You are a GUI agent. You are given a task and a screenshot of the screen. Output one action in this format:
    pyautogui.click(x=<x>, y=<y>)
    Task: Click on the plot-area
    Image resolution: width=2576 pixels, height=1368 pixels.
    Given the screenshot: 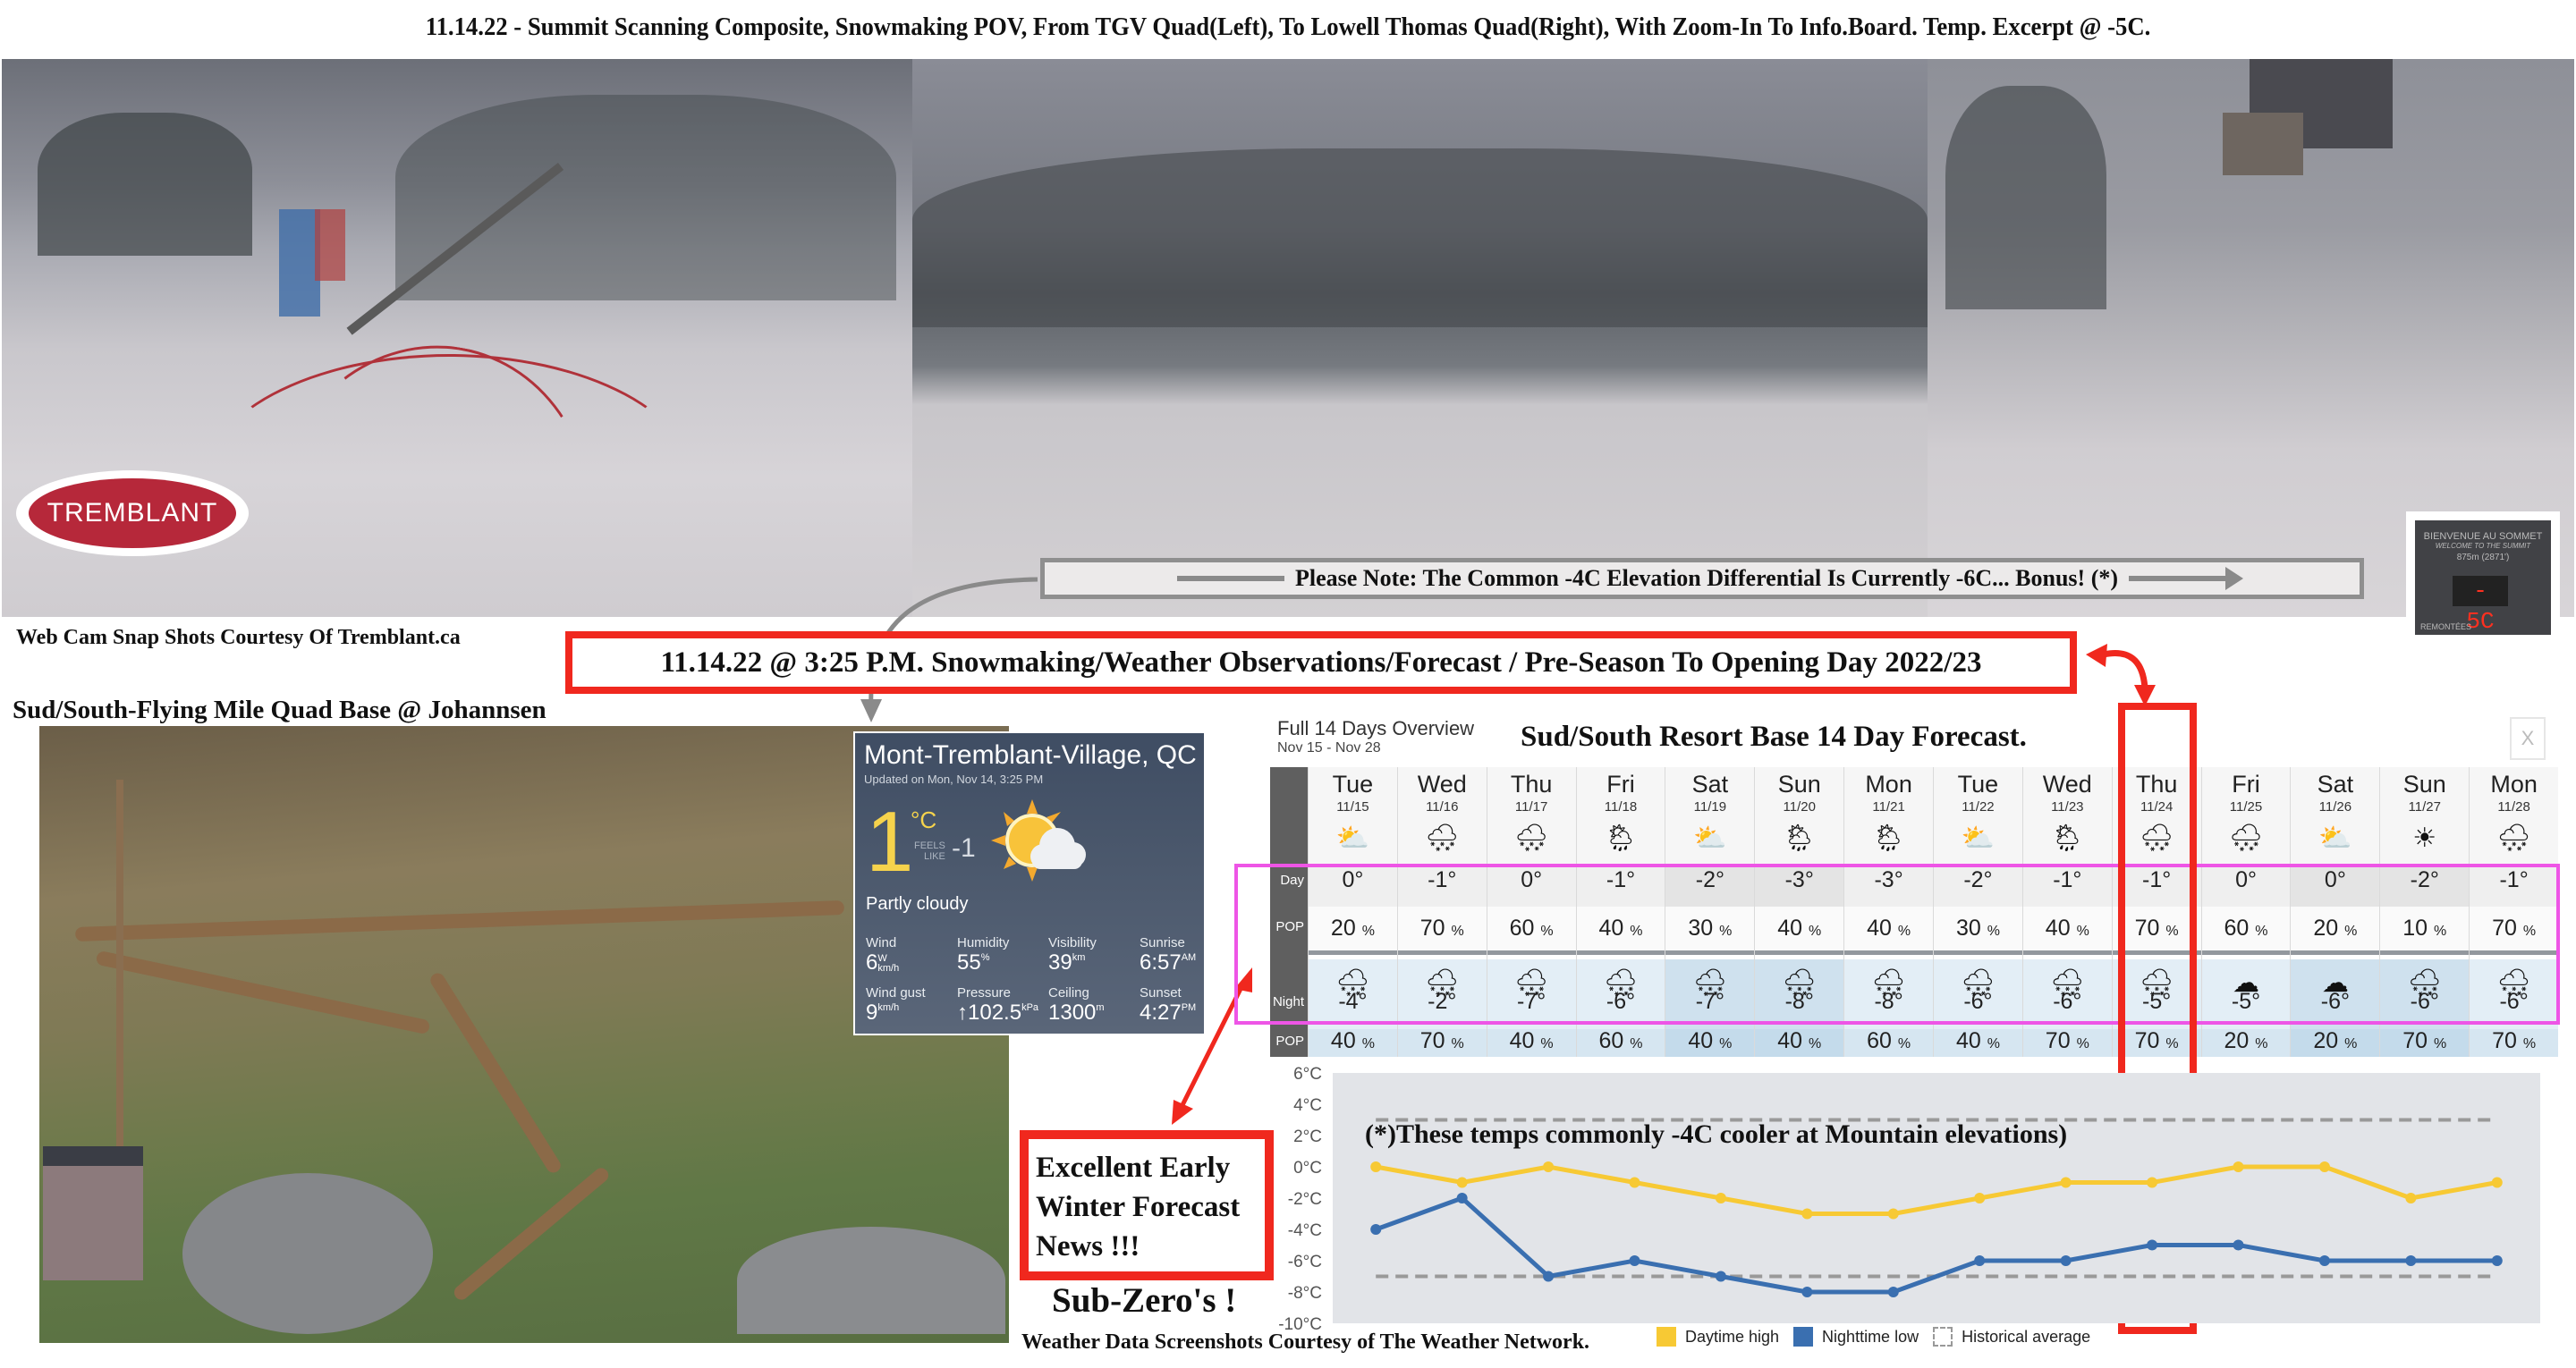 What is the action you would take?
    pyautogui.click(x=1936, y=1198)
    